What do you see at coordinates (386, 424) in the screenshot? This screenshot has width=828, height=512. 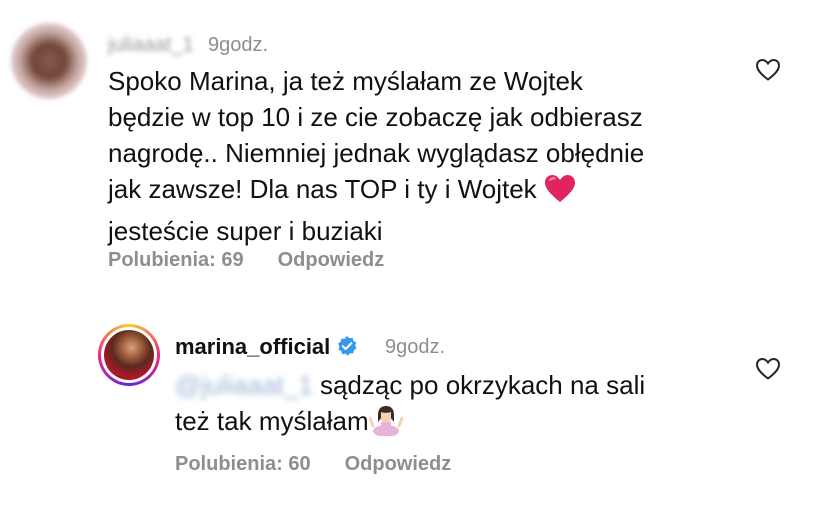 I see `woman-shrugging-emoji` at bounding box center [386, 424].